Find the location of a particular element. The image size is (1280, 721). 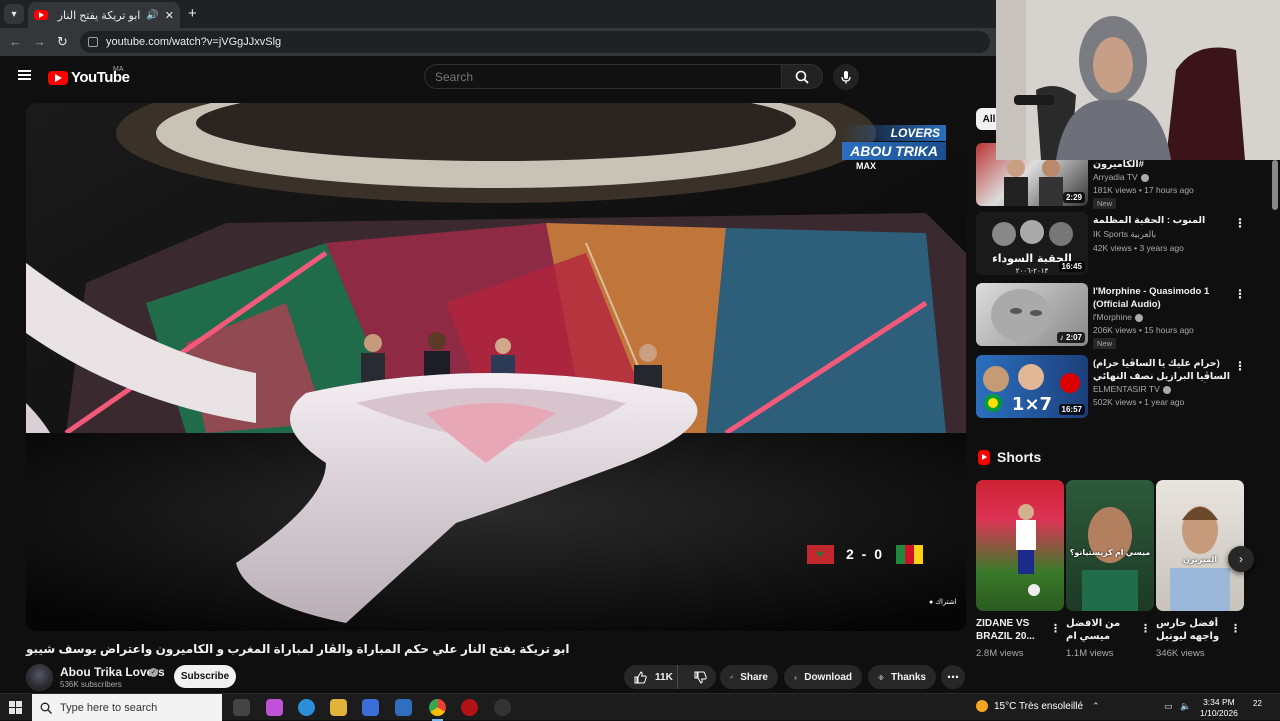

recommended-video: الحقبة السوداء ٢٠١٣-٢٠٠٦ 16:45 المنوب is located at coordinates (1121, 245).